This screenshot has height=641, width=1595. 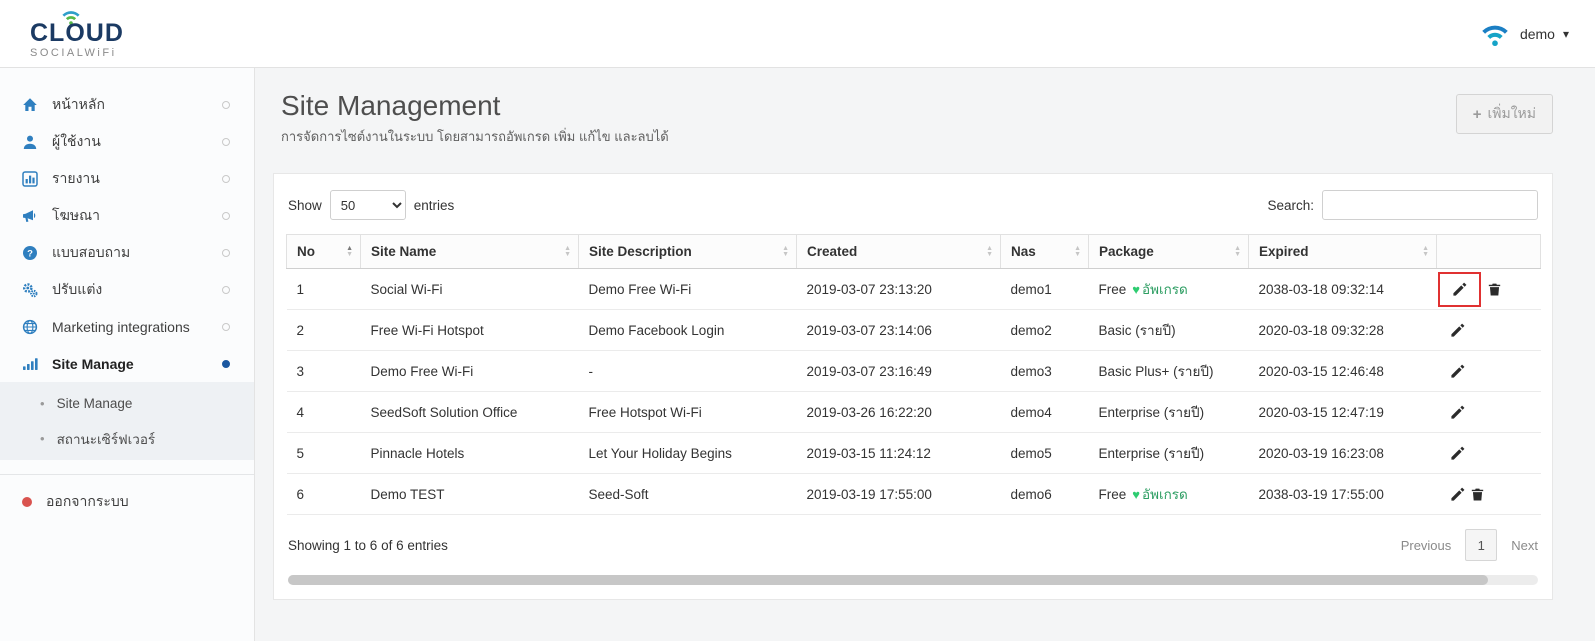 What do you see at coordinates (77, 34) in the screenshot?
I see `app-logo: CLOUD SOCIALWiFi` at bounding box center [77, 34].